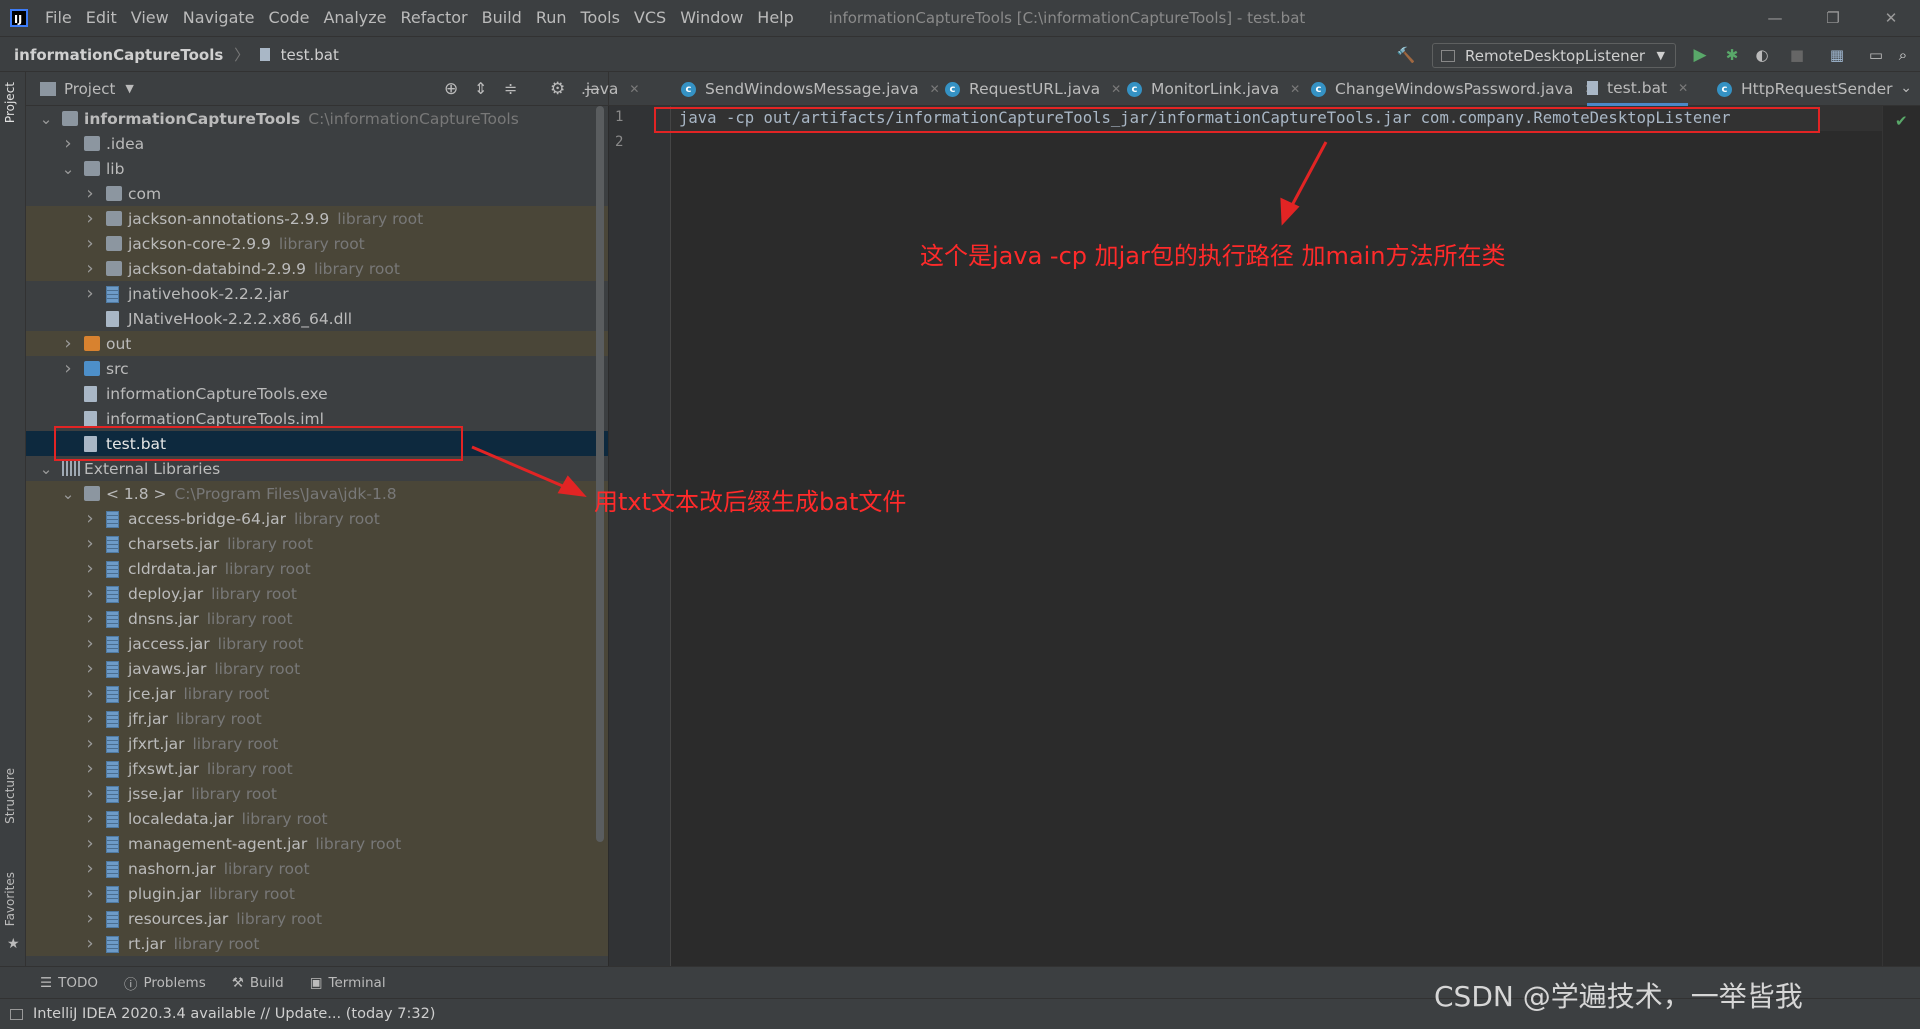  Describe the element at coordinates (1307, 176) in the screenshot. I see `arrow-from-command` at that location.